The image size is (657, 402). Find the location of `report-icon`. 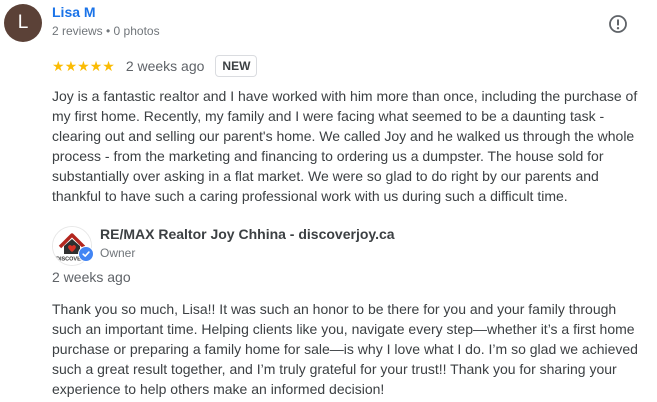

report-icon is located at coordinates (618, 24).